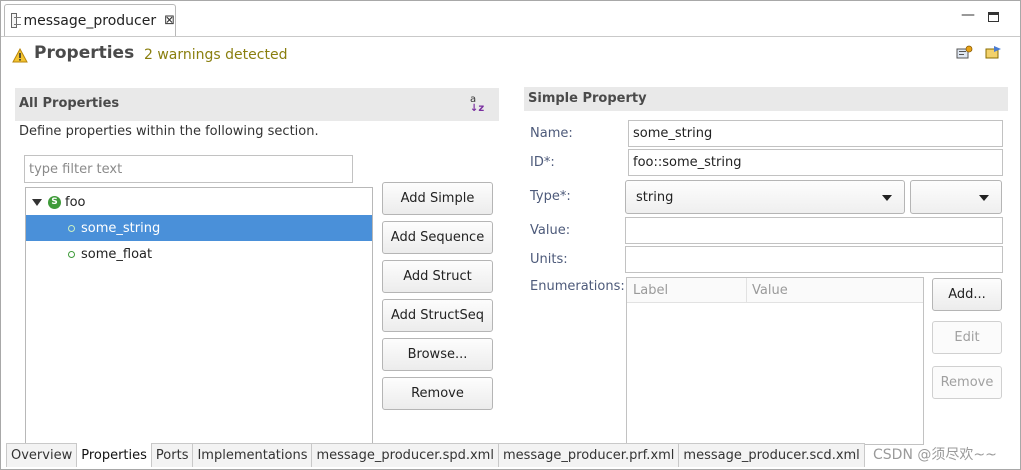 The image size is (1021, 470). What do you see at coordinates (215, 55) in the screenshot?
I see `warning-message: 2 warnings detected` at bounding box center [215, 55].